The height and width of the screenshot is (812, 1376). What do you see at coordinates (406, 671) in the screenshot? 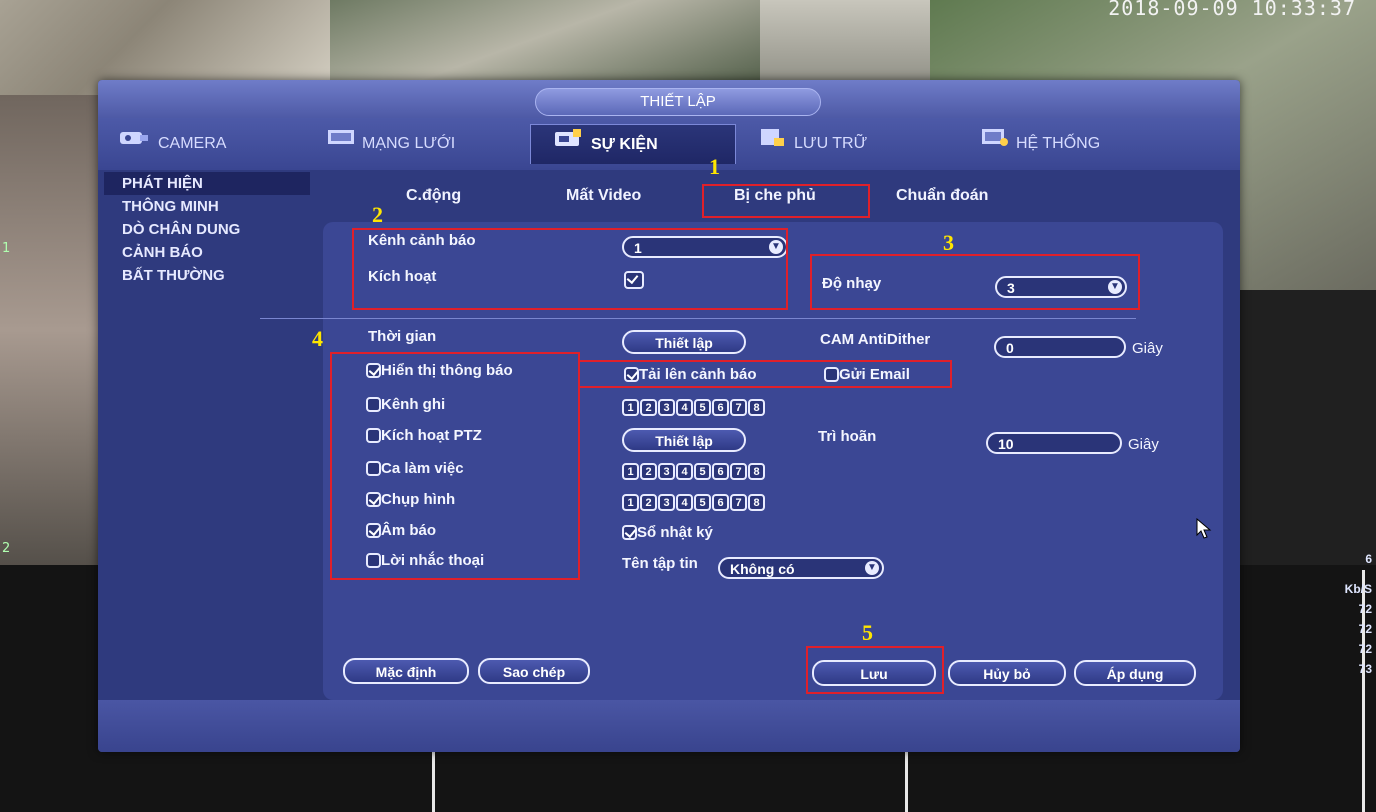
I see `default-button: Mặc định` at bounding box center [406, 671].